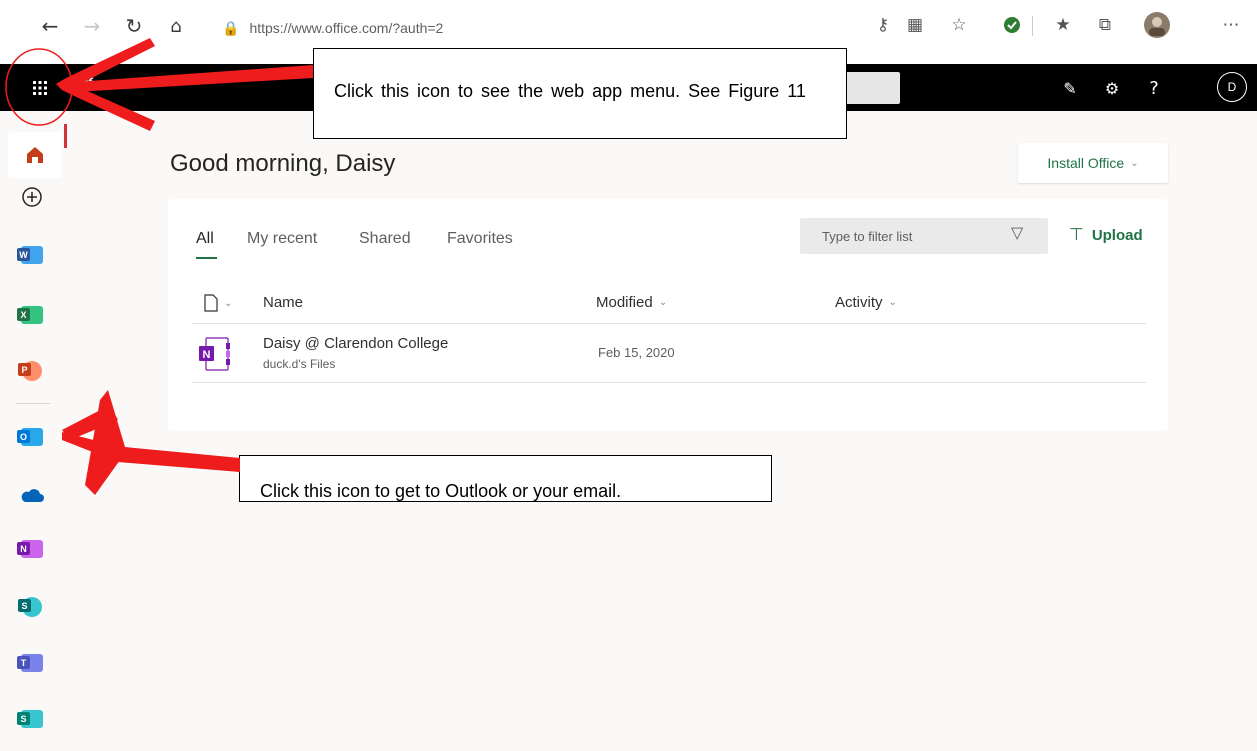  Describe the element at coordinates (214, 354) in the screenshot. I see `onenote-file-icon: N` at that location.